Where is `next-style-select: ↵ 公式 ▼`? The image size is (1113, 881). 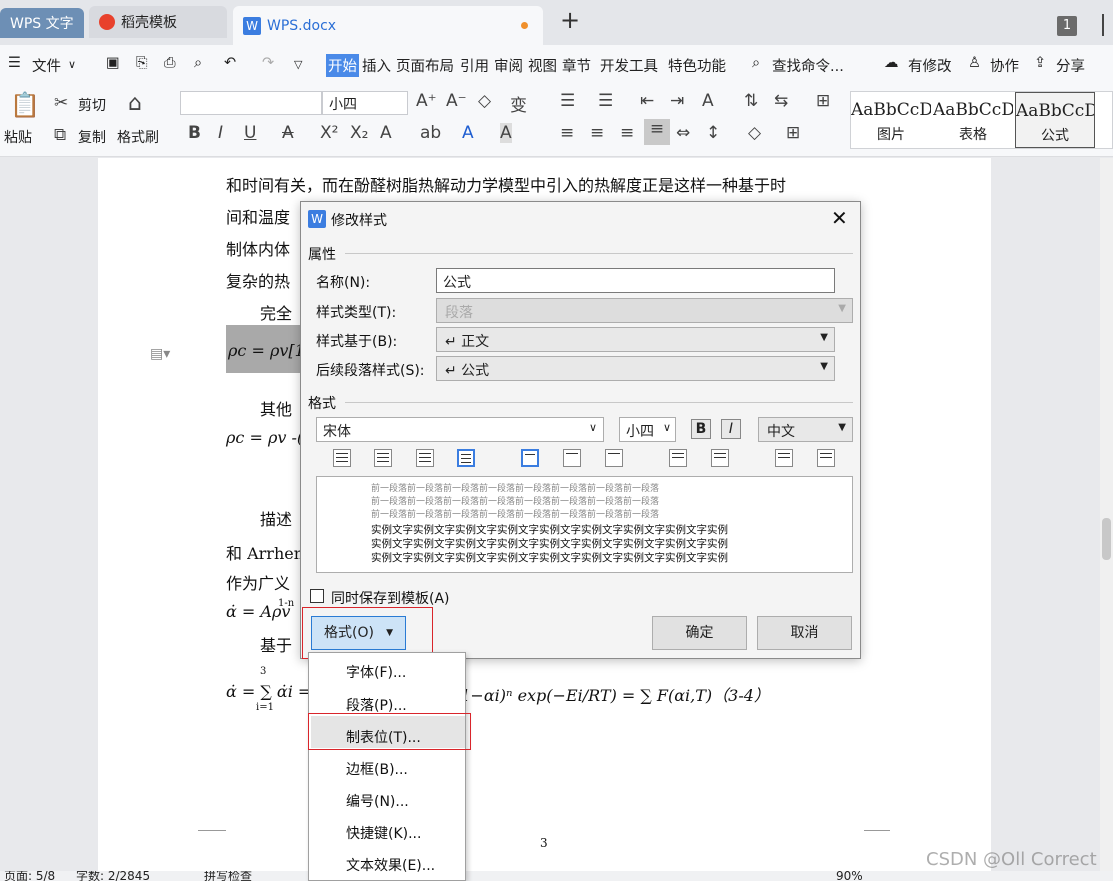
next-style-select: ↵ 公式 ▼ is located at coordinates (635, 368).